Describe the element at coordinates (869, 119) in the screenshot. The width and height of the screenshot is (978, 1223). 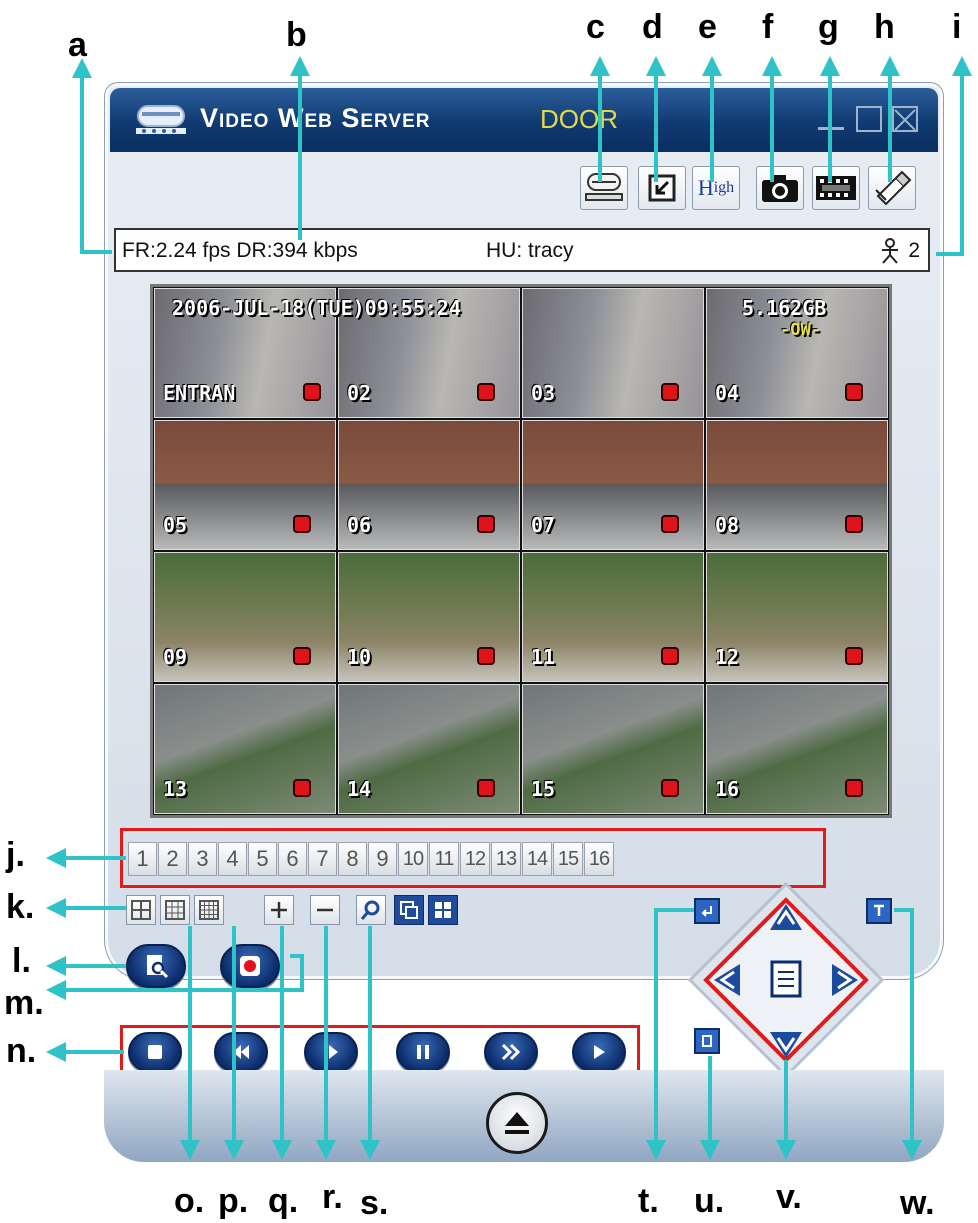
I see `maximize-button` at that location.